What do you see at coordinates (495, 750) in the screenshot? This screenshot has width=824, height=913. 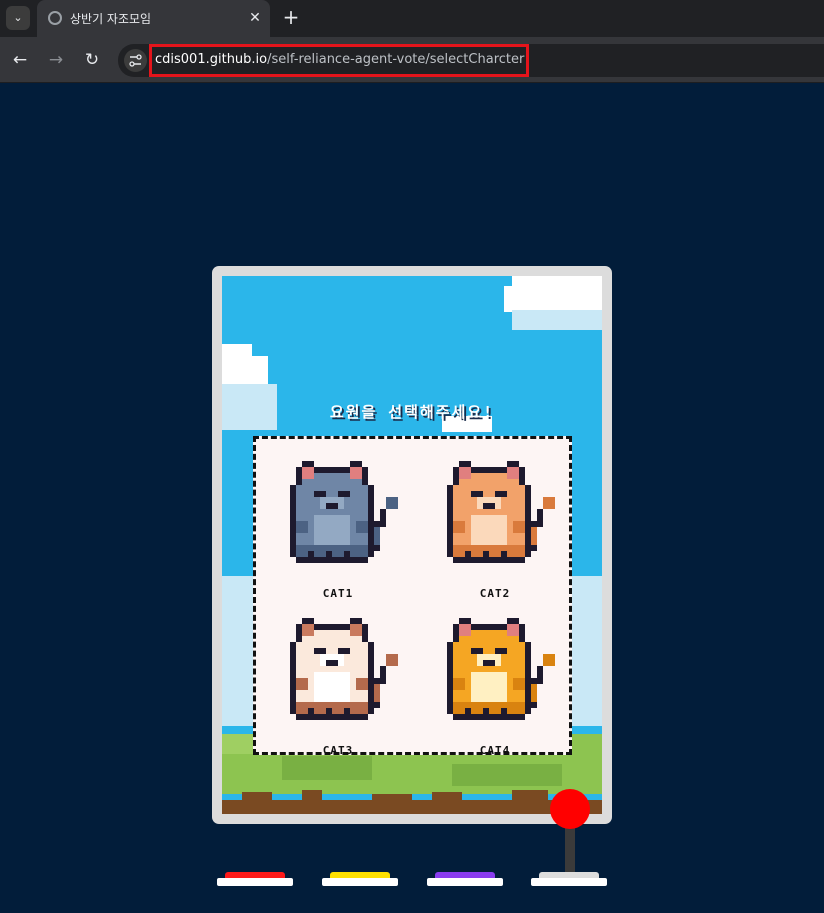 I see `cat-label: CAT4` at bounding box center [495, 750].